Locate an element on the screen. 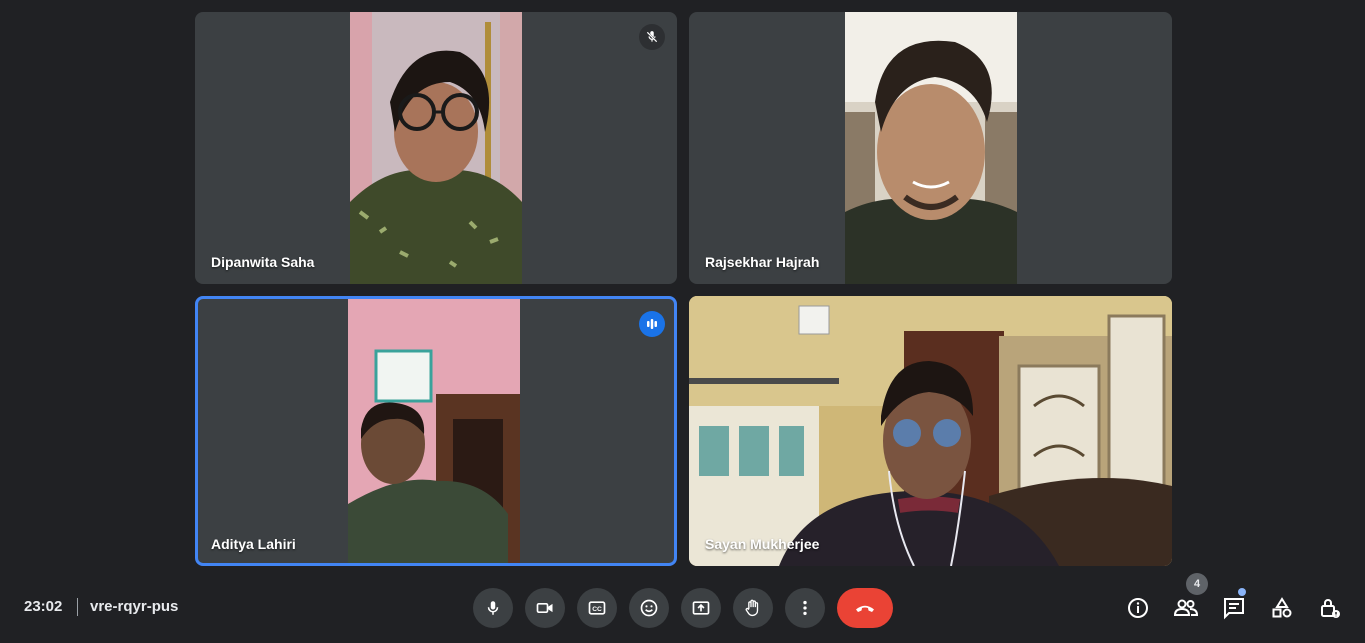 This screenshot has width=1365, height=643. speaking-indicator is located at coordinates (652, 324).